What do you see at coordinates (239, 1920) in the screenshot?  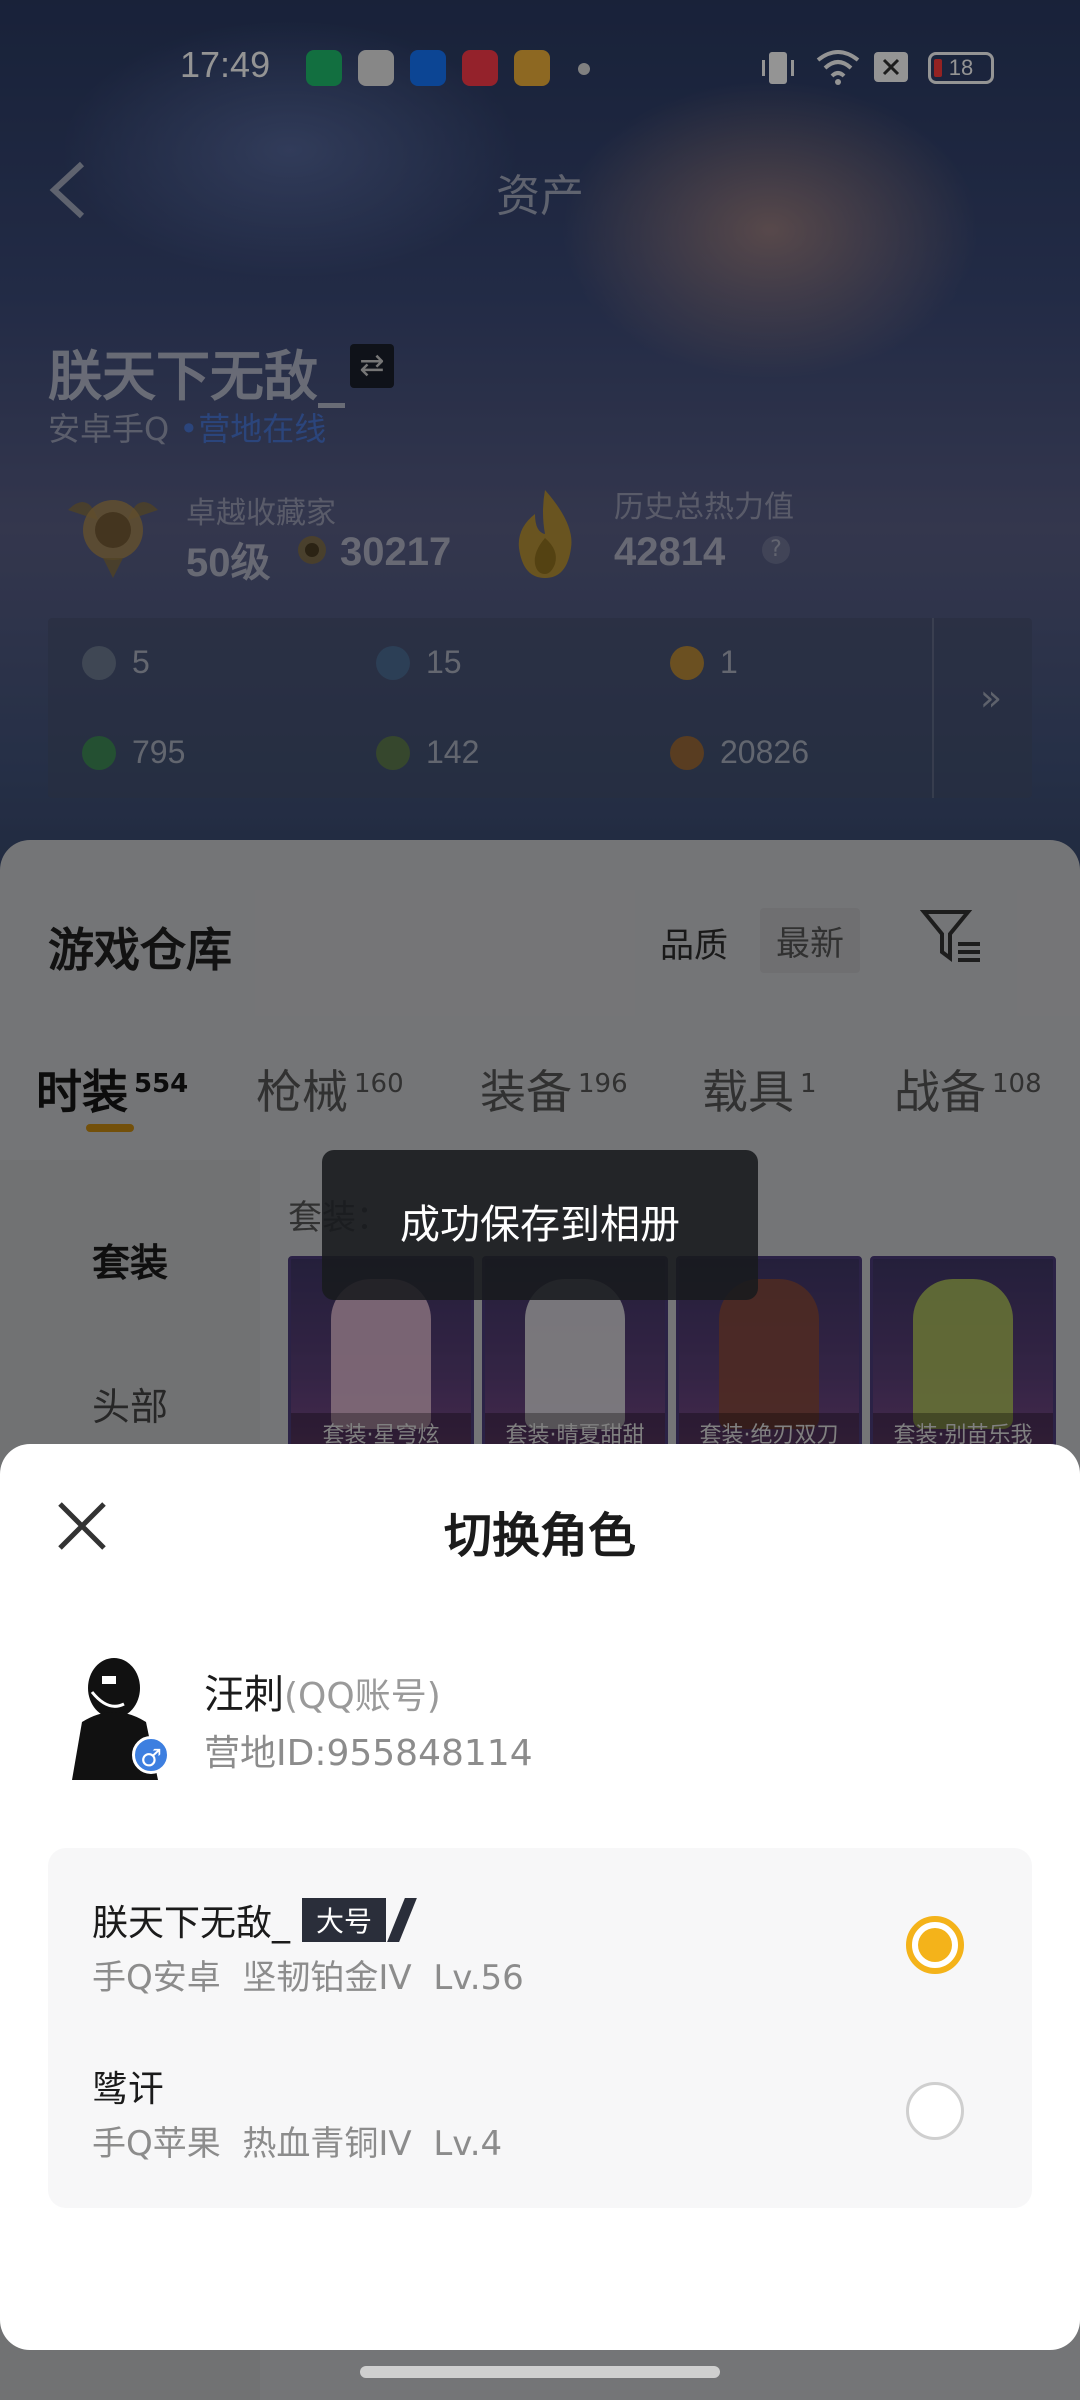 I see `role-name: 朕天下无敌_ 大号` at bounding box center [239, 1920].